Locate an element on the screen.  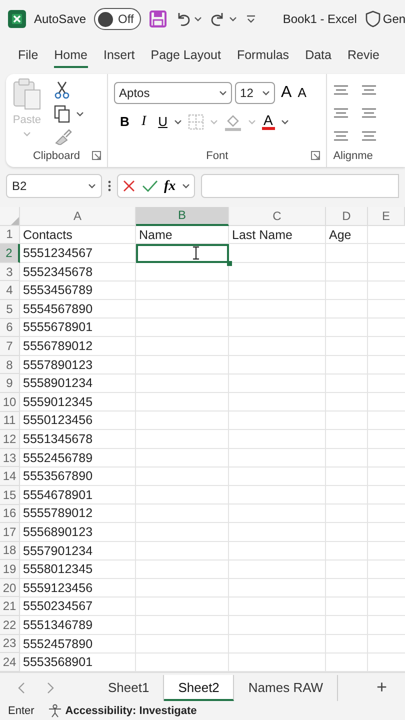
add-sheet-button: + is located at coordinates (381, 687).